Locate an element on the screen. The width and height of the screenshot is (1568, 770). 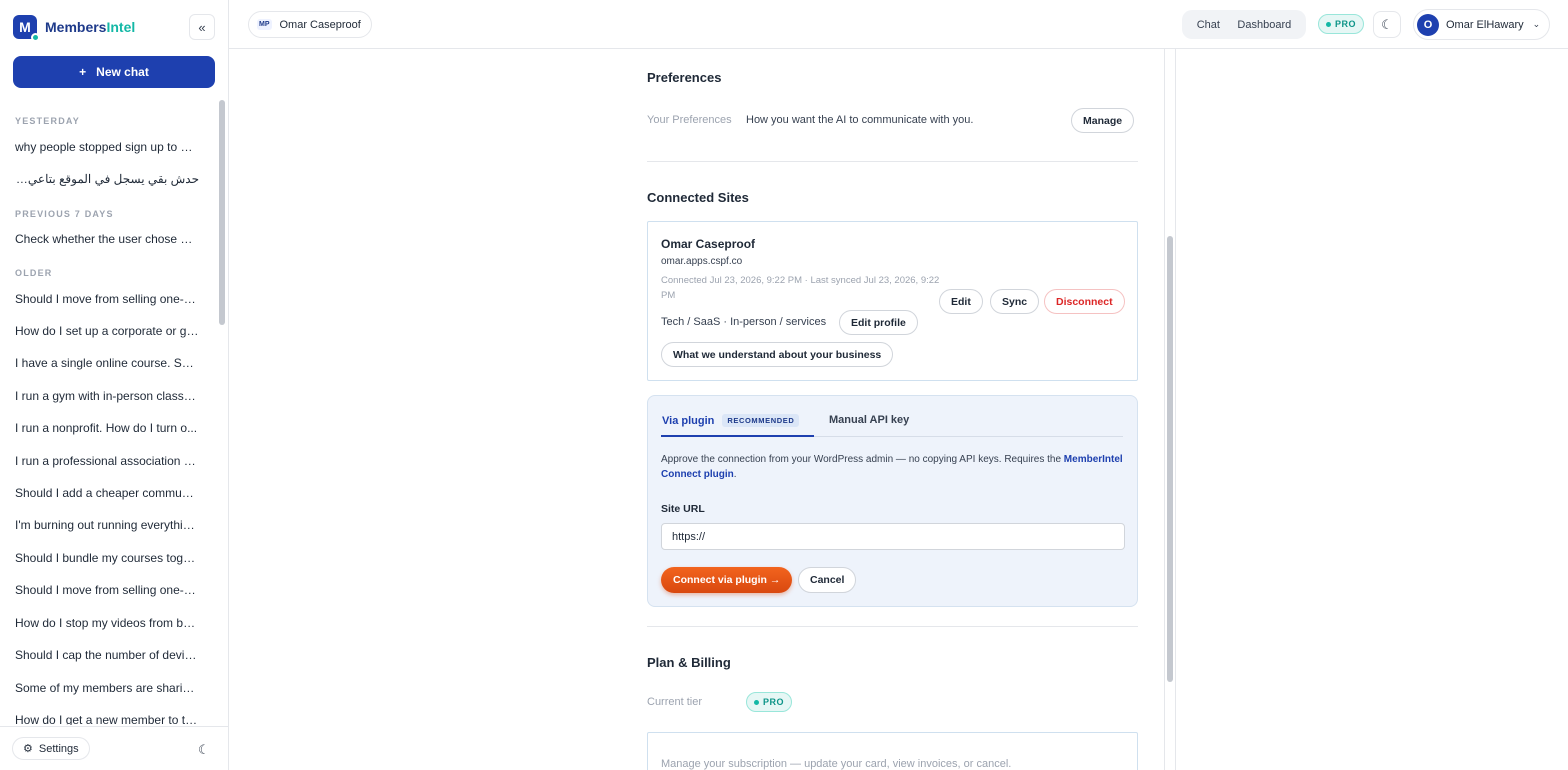
site-card-industry: Tech / SaaS · In-person / services is located at coordinates (744, 322).